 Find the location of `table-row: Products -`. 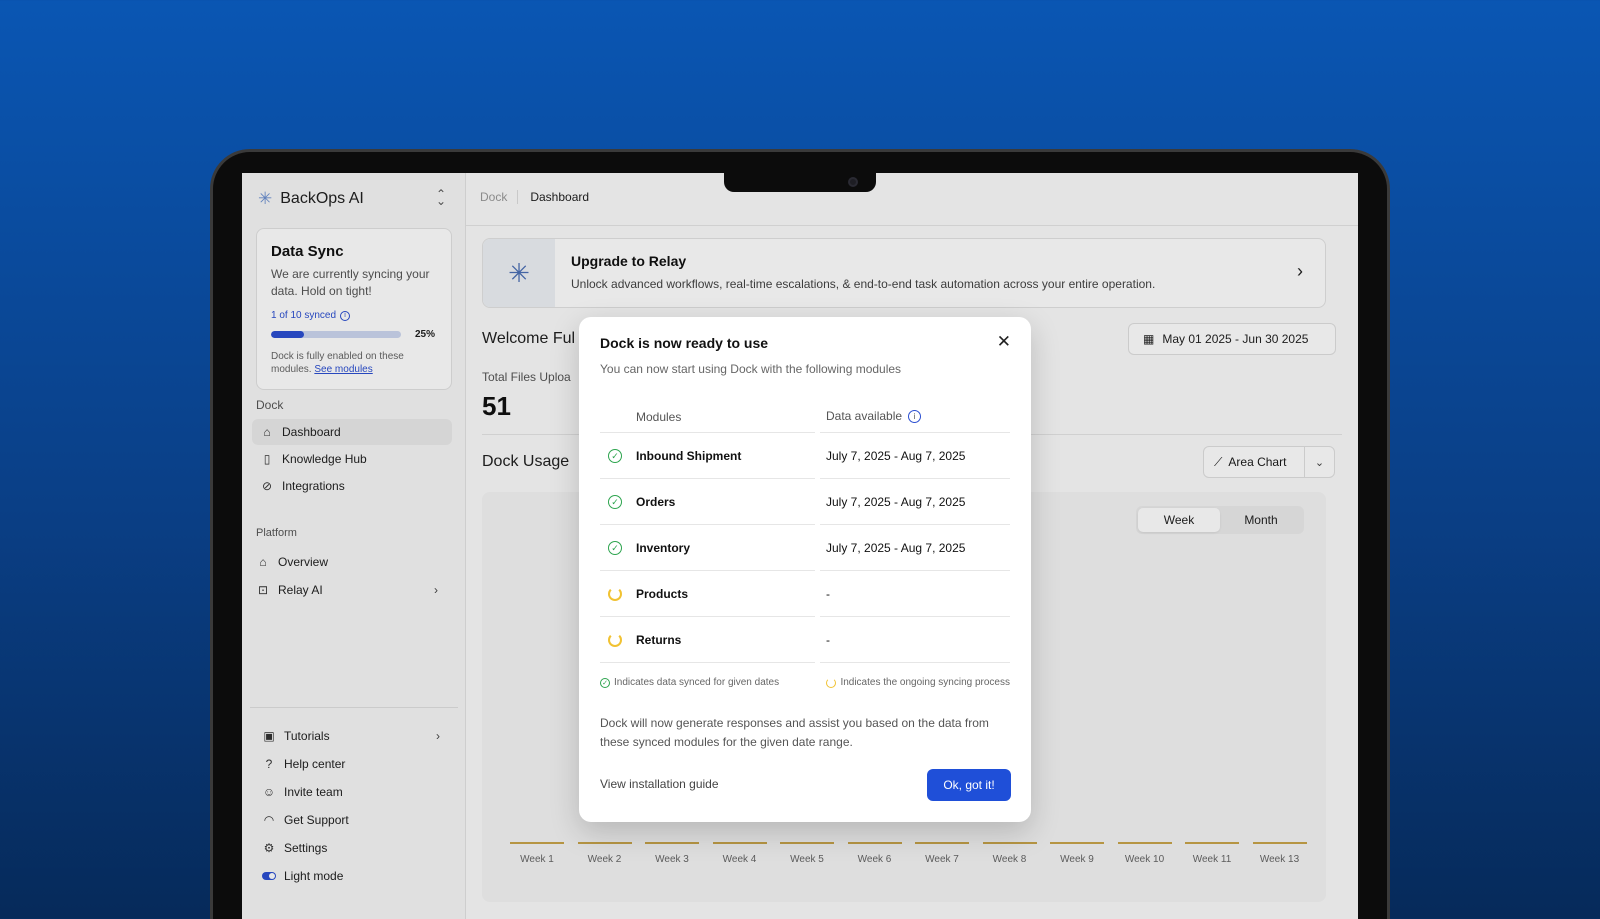

table-row: Products - is located at coordinates (805, 594).